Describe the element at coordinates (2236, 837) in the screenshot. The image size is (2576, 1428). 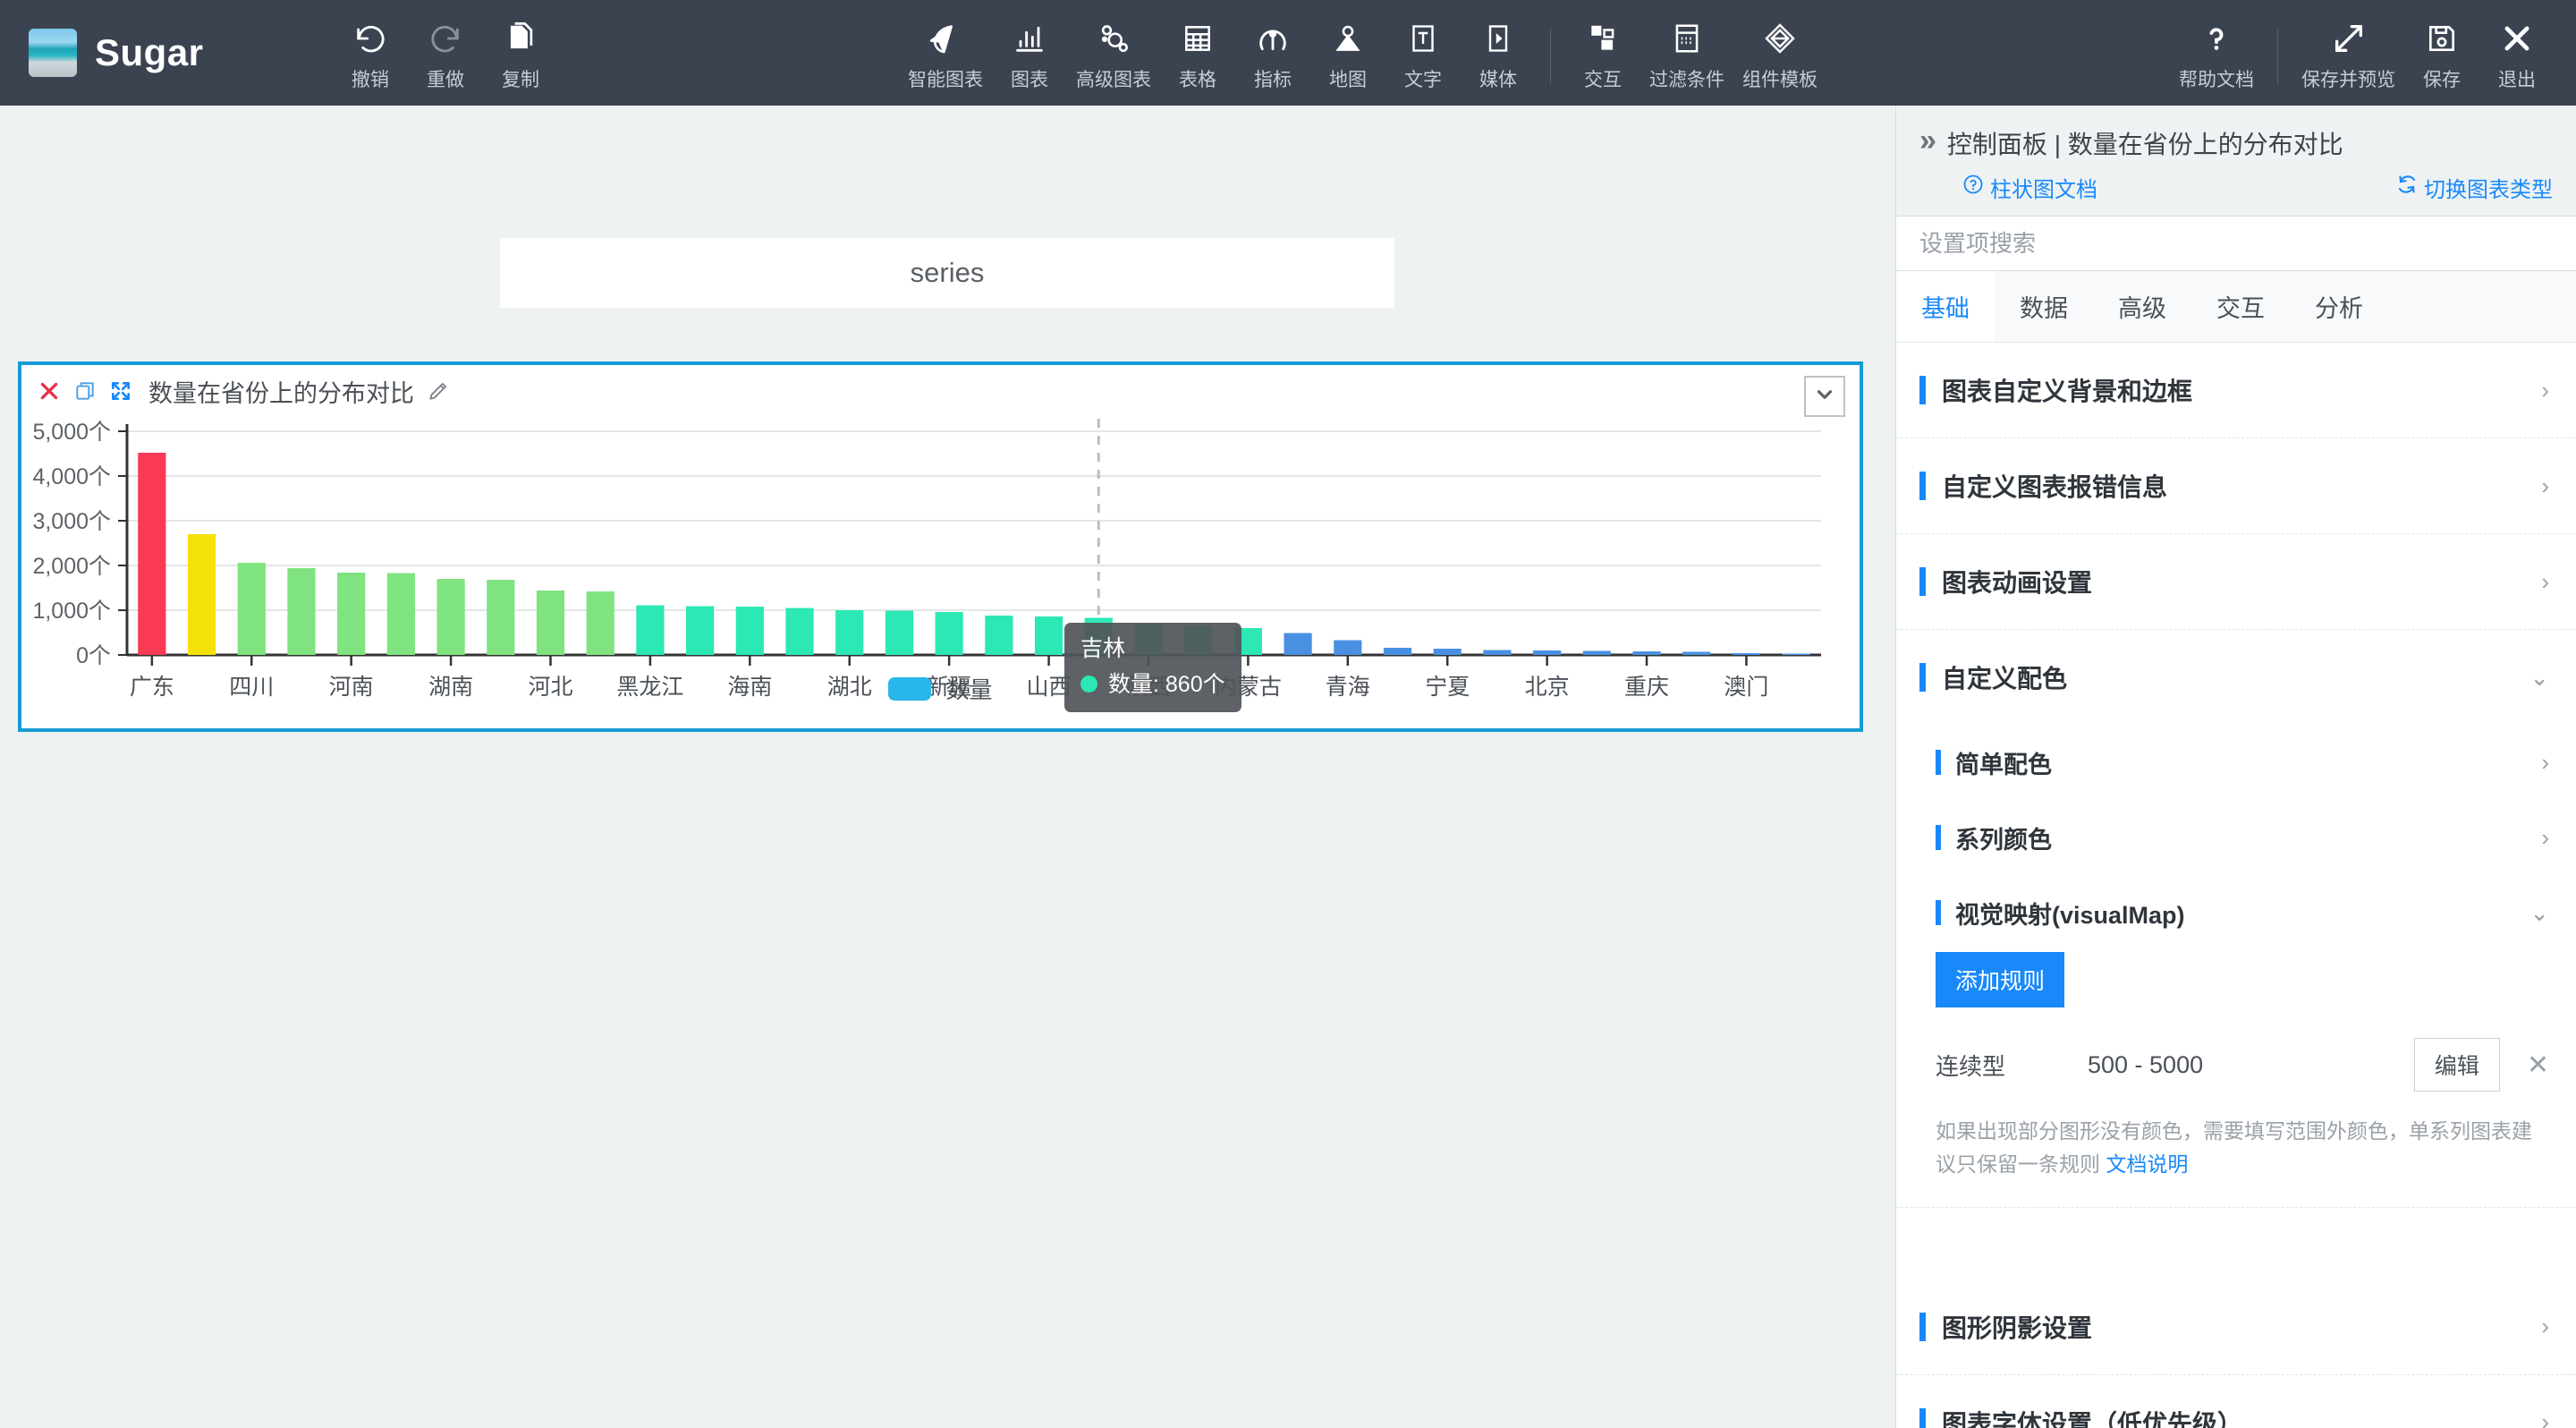
I see `subsection-series-colors-header: 系列颜色 ›` at that location.